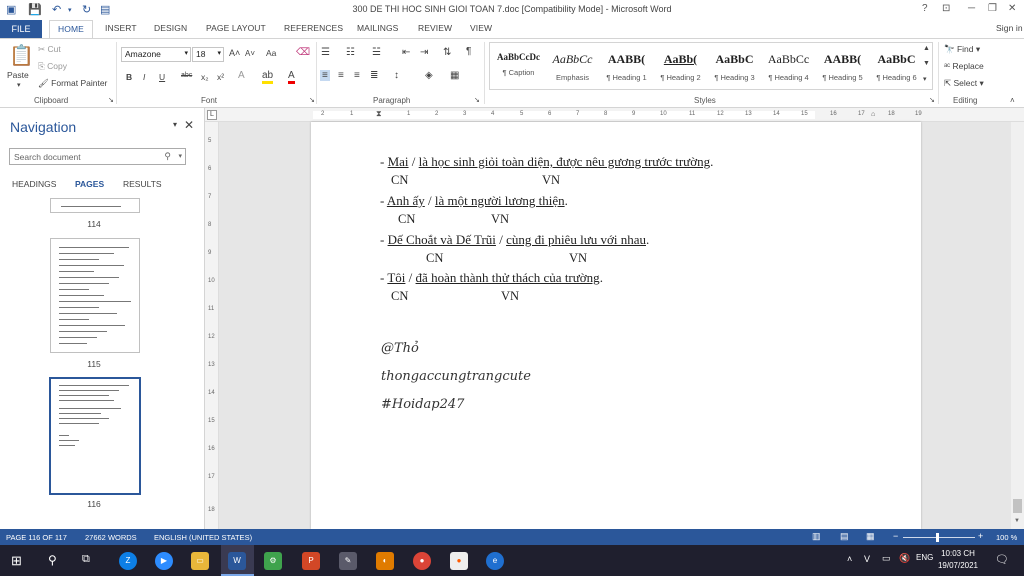  Describe the element at coordinates (268, 77) in the screenshot. I see `highlight-icon: ab` at that location.